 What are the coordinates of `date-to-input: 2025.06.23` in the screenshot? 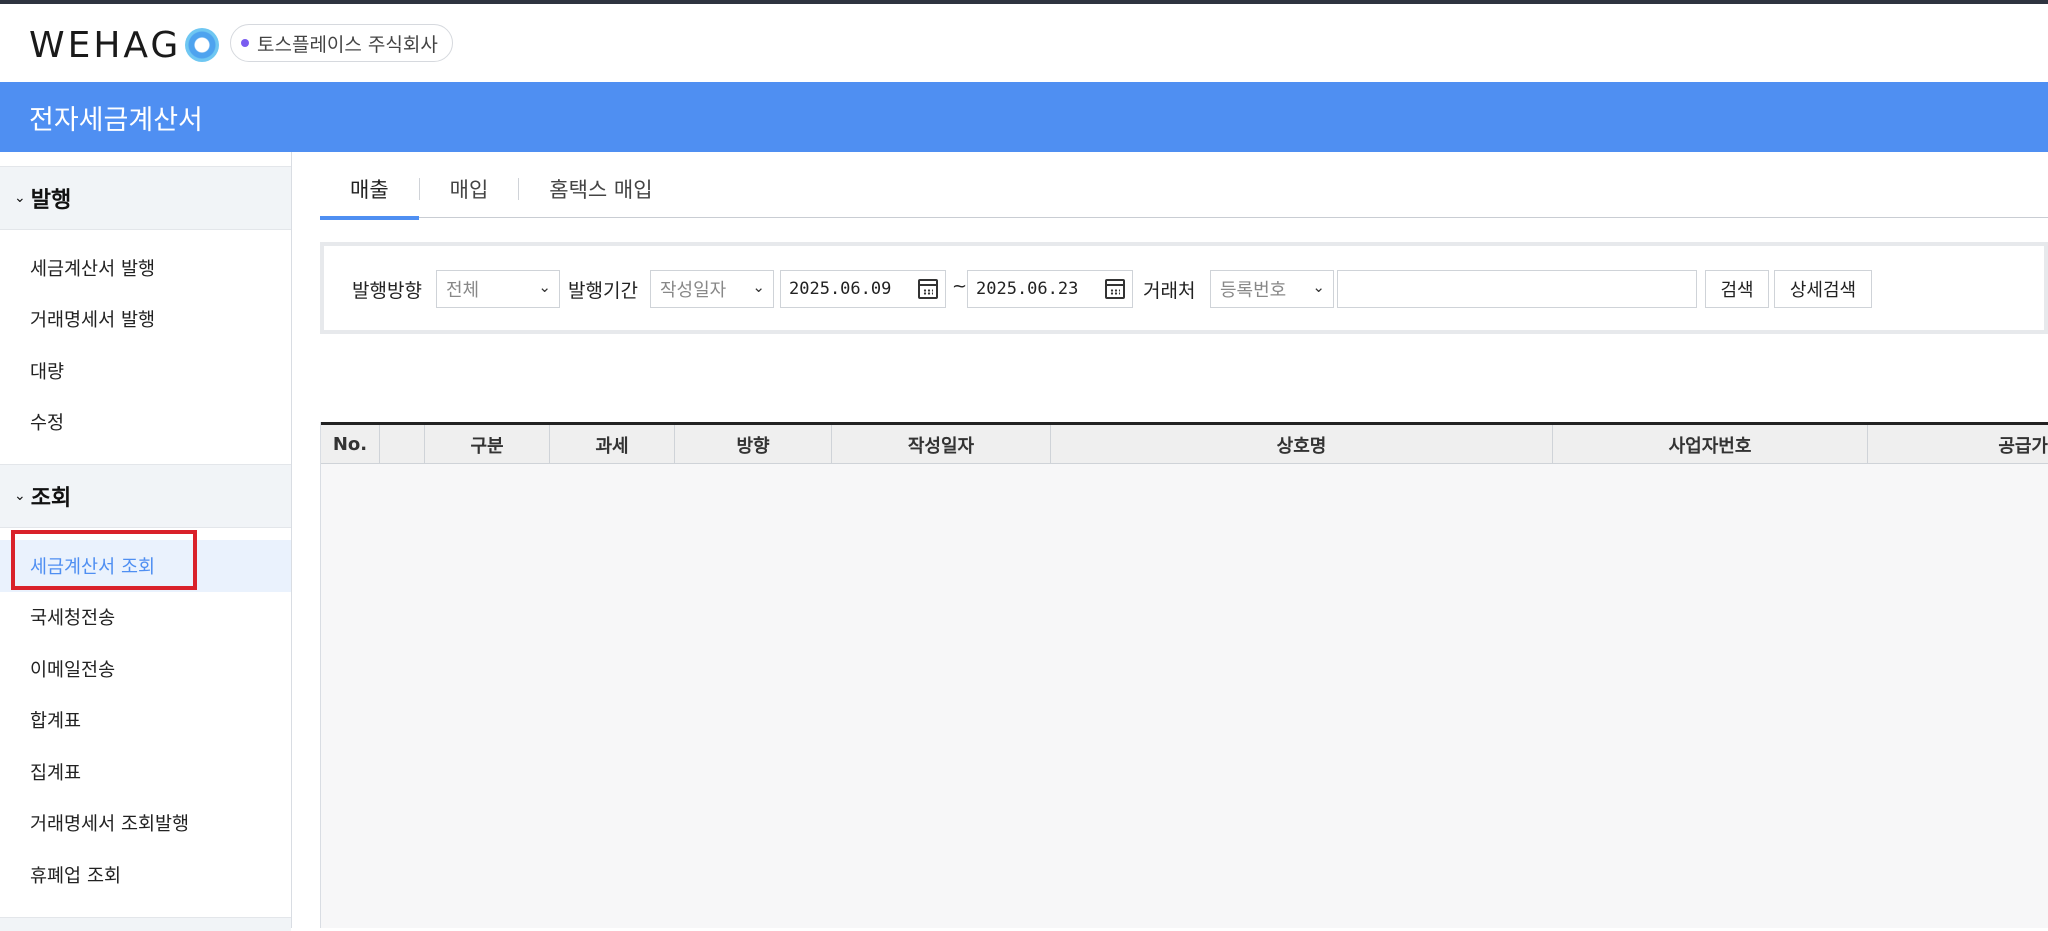 It's located at (1050, 289).